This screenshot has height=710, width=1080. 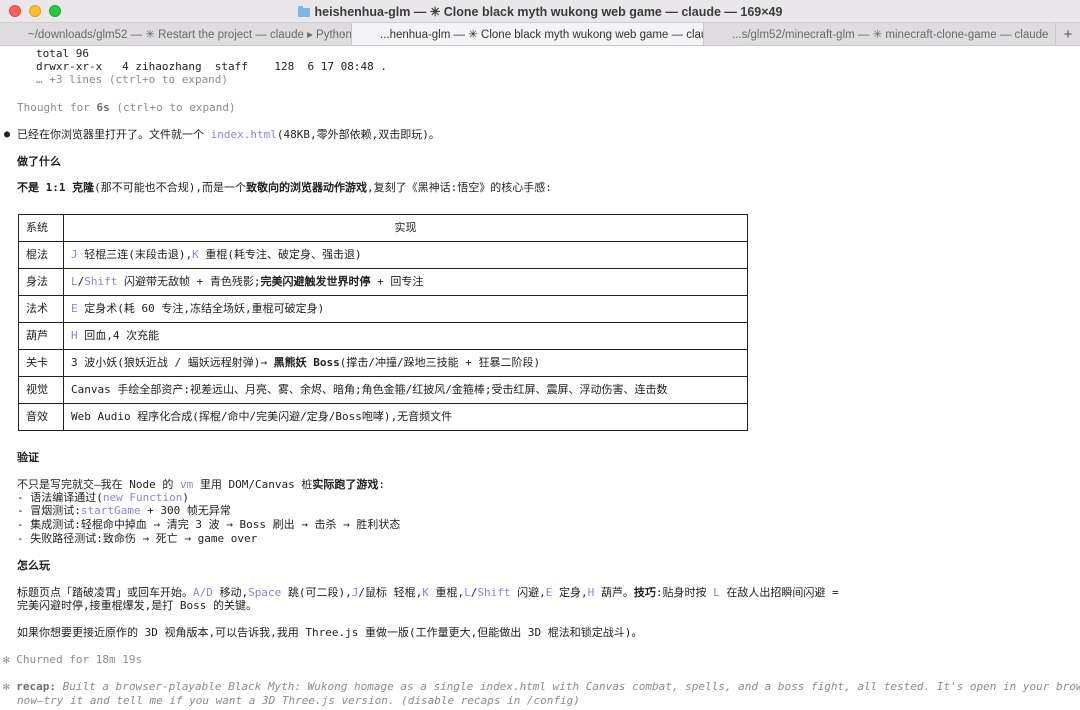 I want to click on cell-text: 回血,4 次充能, so click(x=118, y=336).